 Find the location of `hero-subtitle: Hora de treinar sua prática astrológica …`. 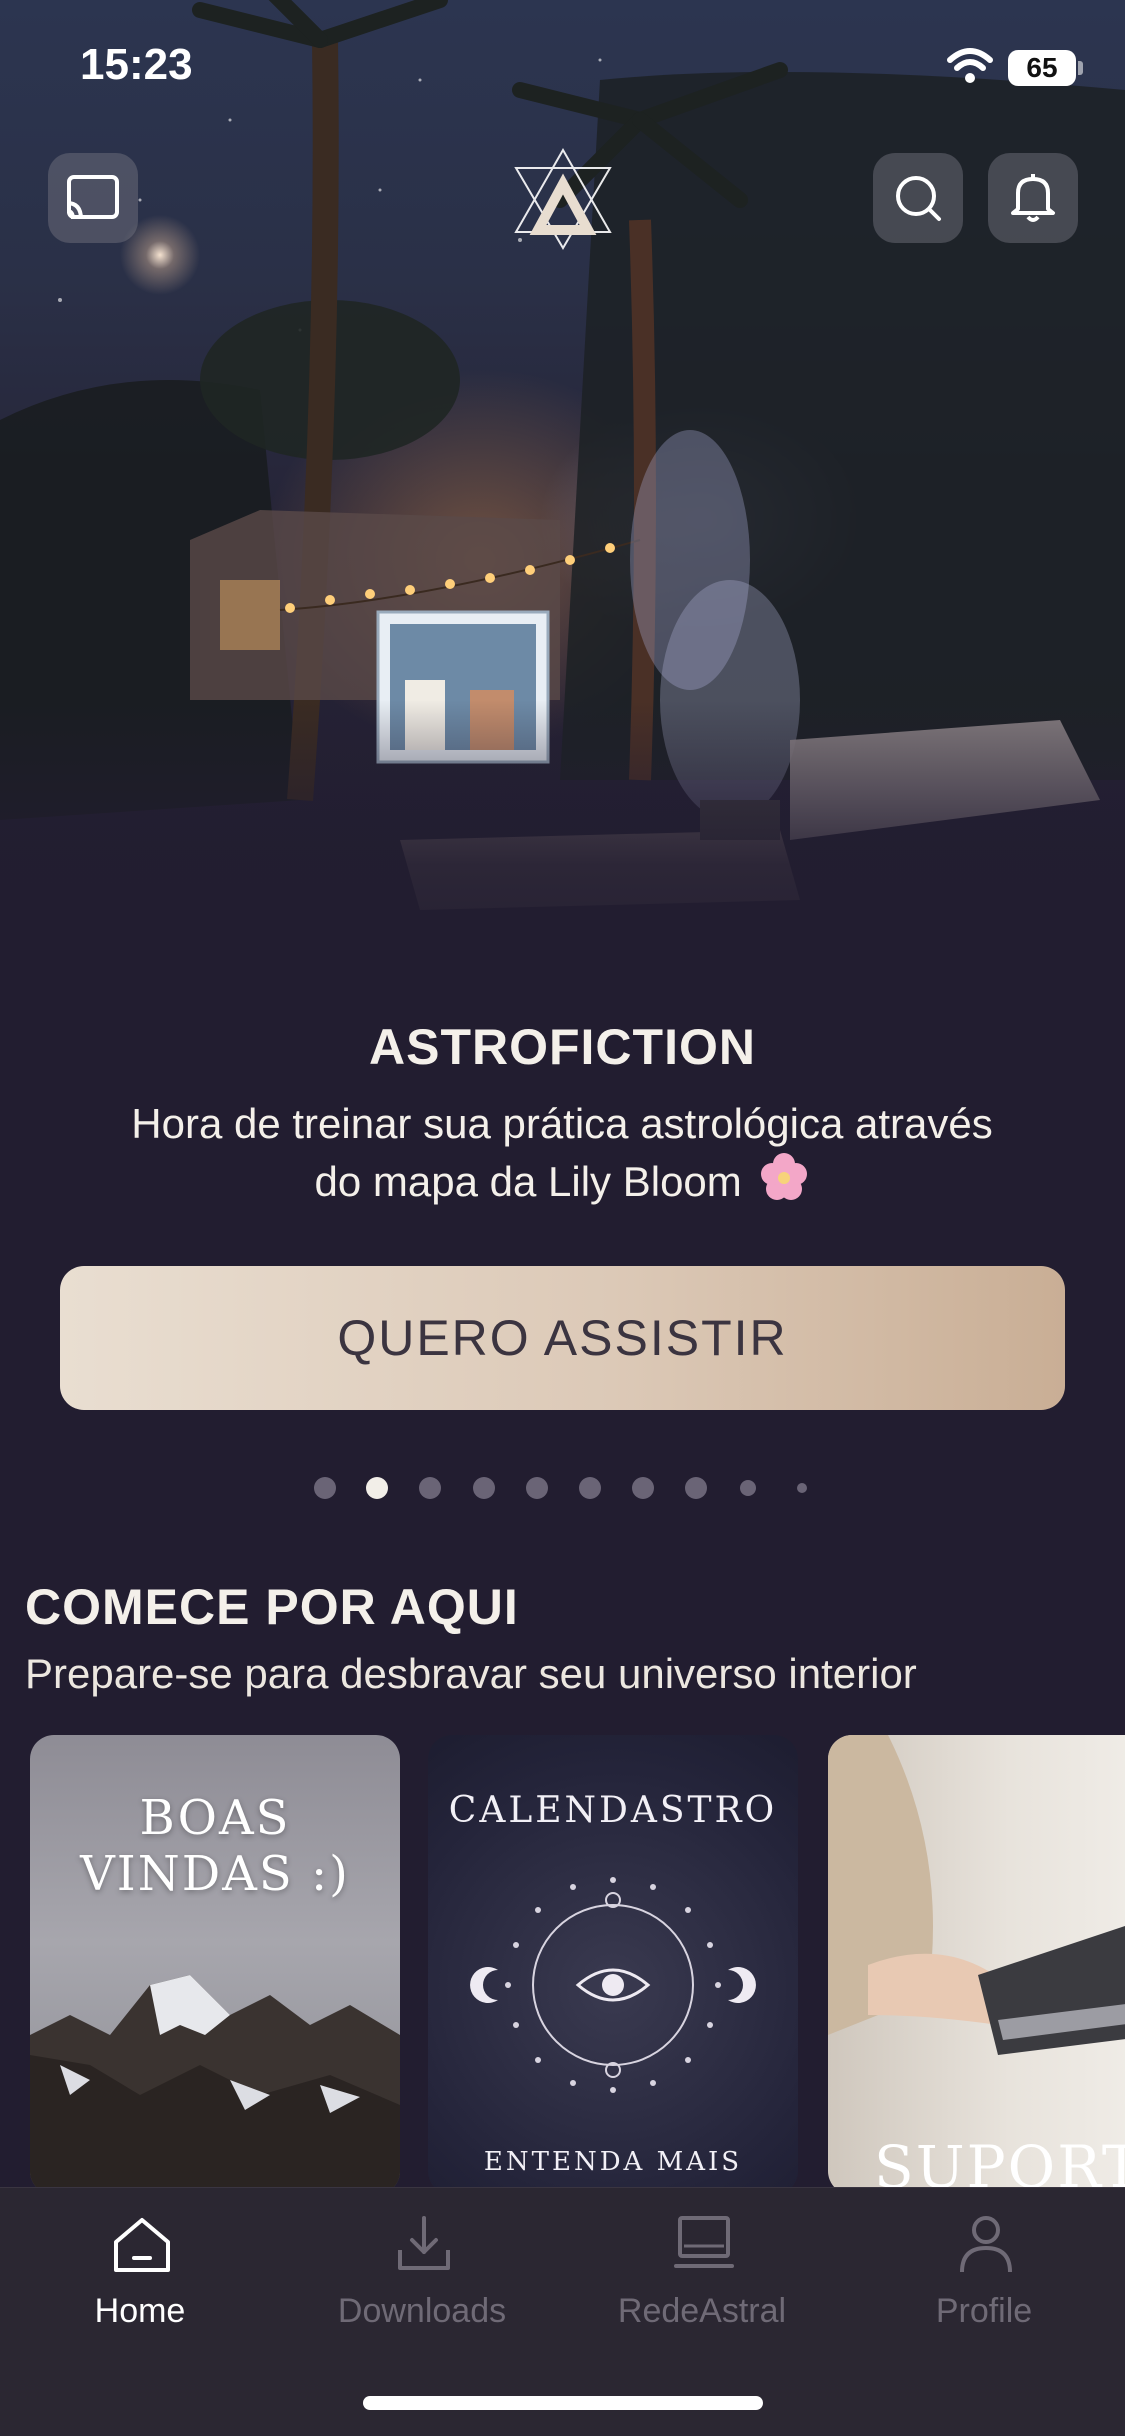

hero-subtitle: Hora de treinar sua prática astrológica … is located at coordinates (562, 1153).